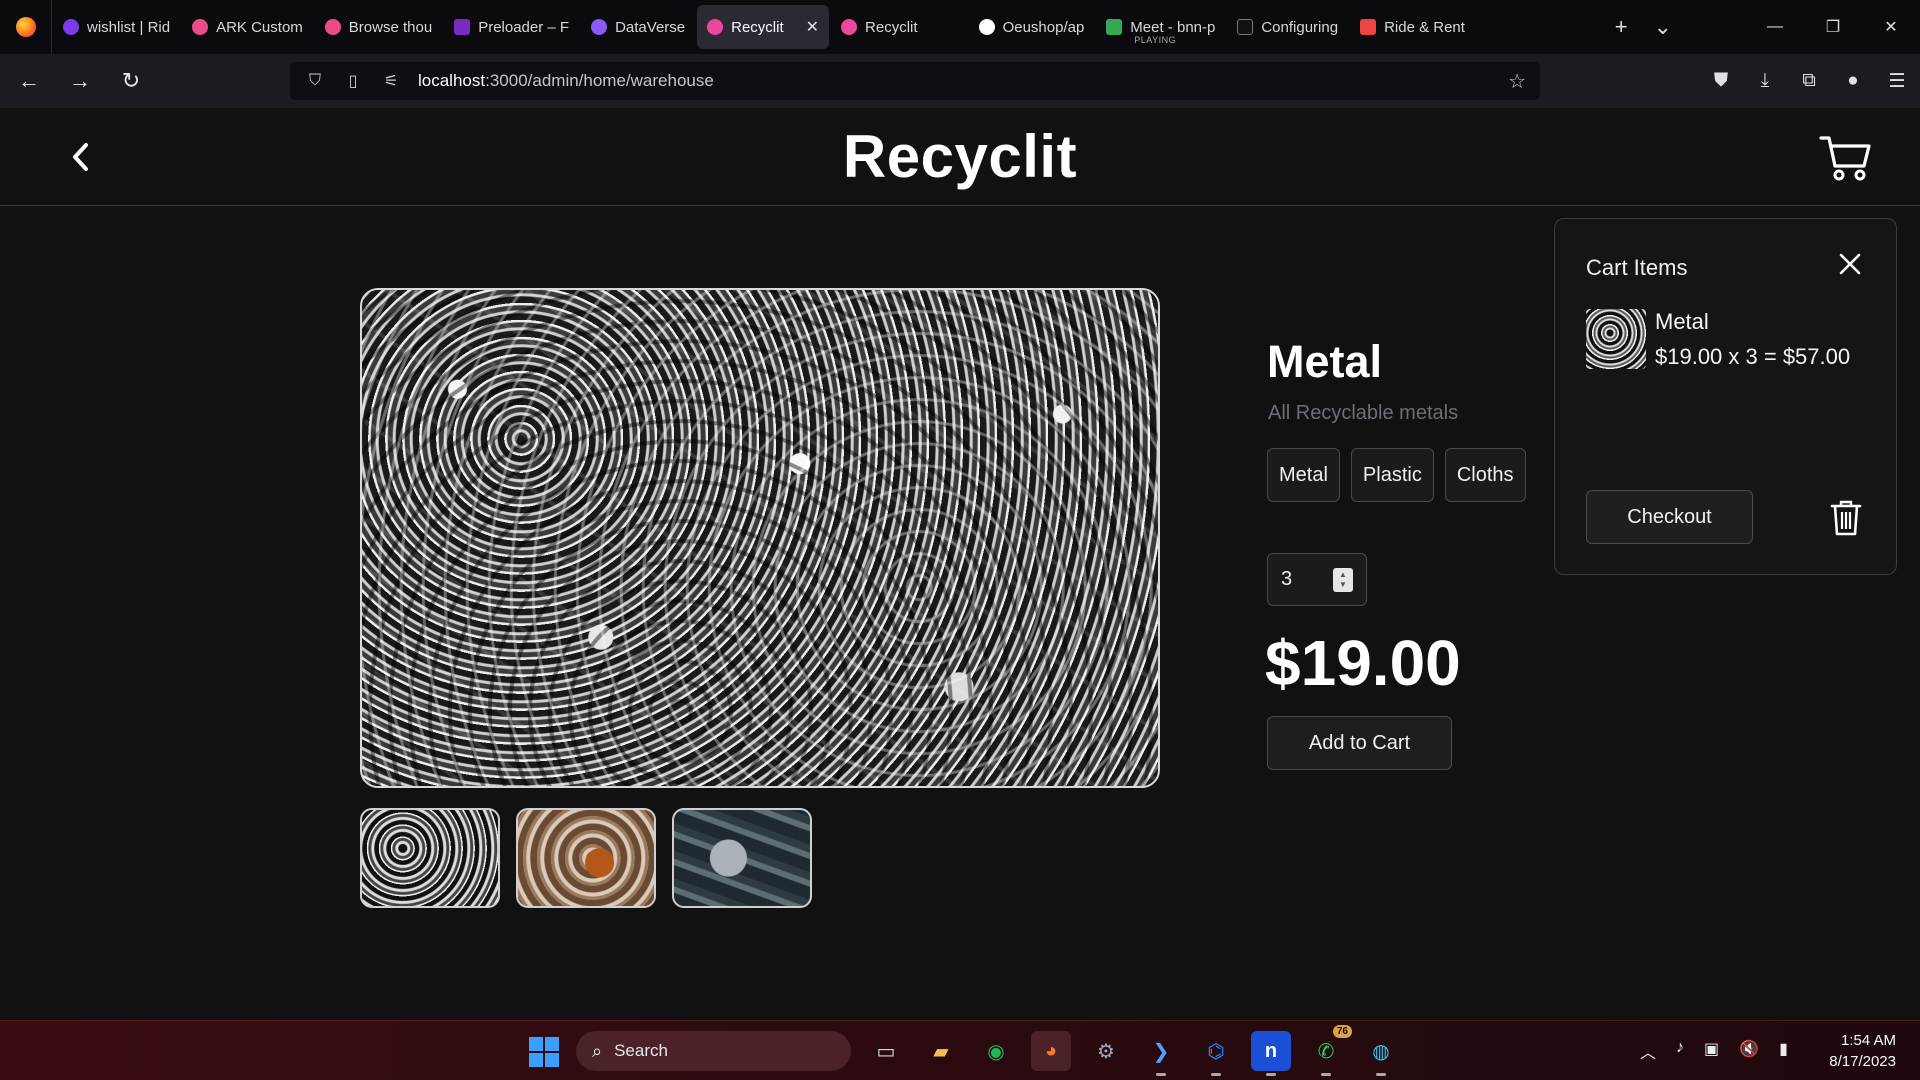  I want to click on product-title: Metal, so click(1325, 361).